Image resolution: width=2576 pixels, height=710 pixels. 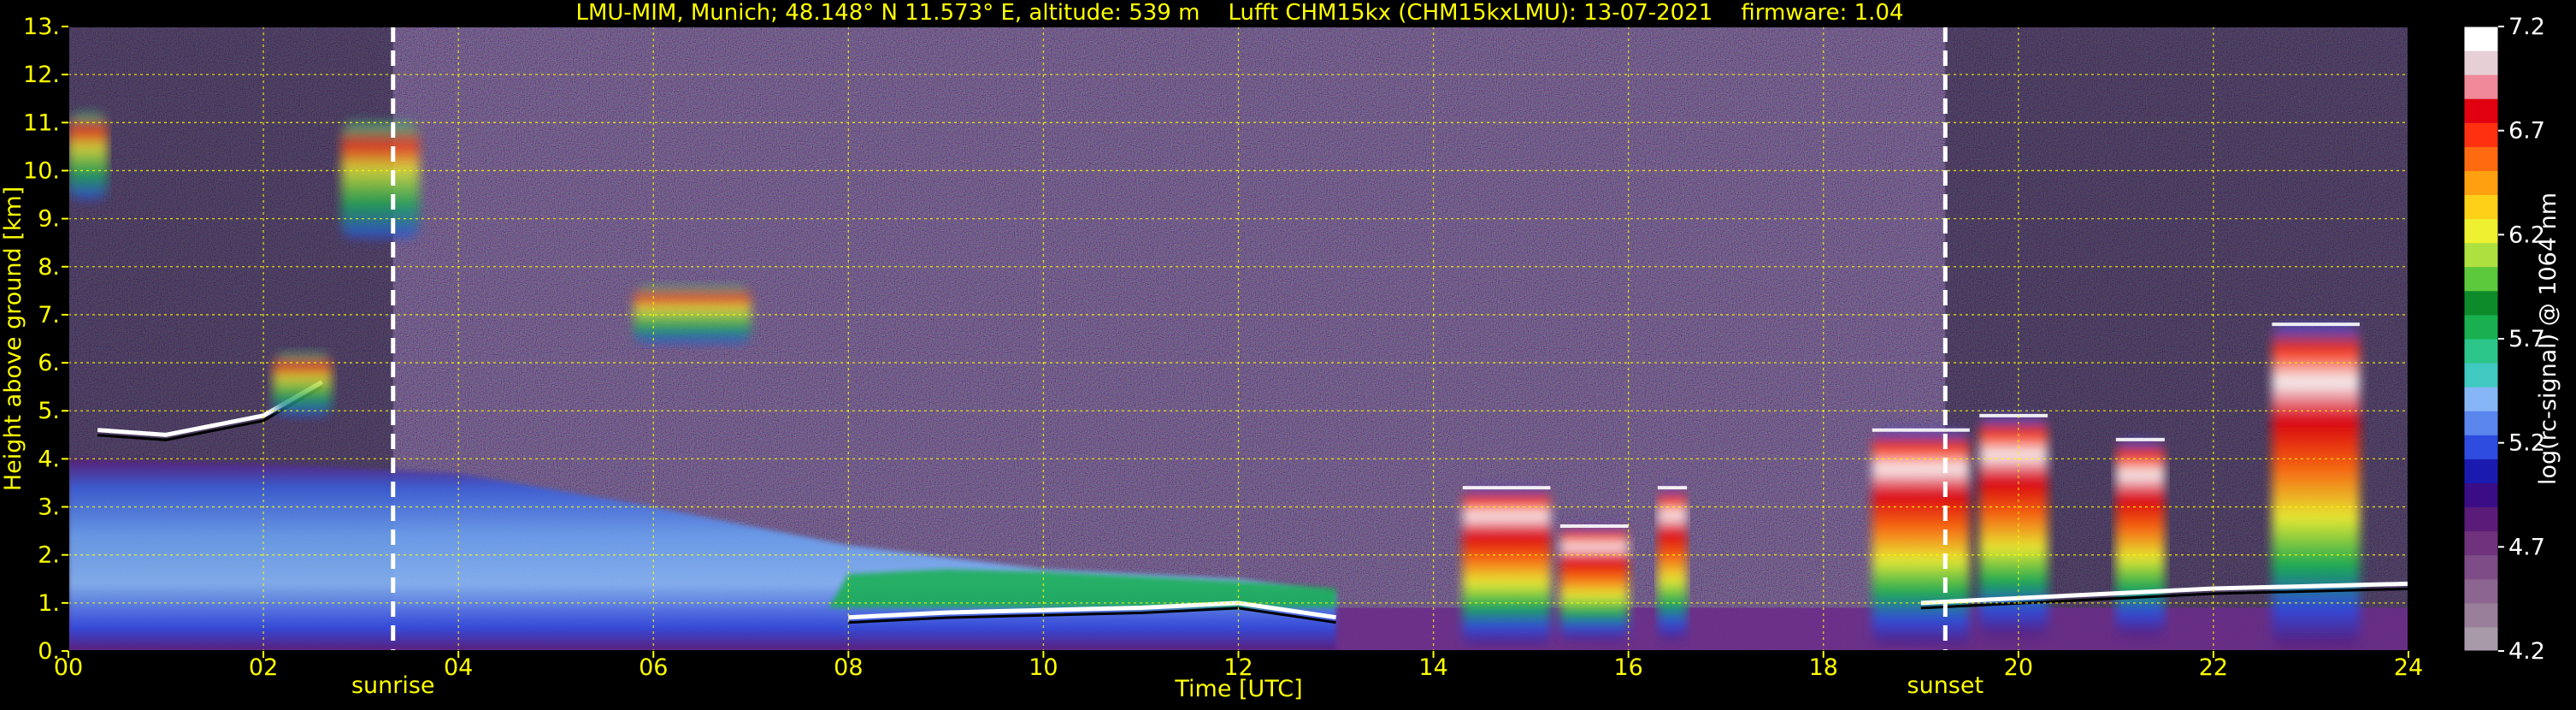 I want to click on y-tick-label: 4., so click(x=49, y=459).